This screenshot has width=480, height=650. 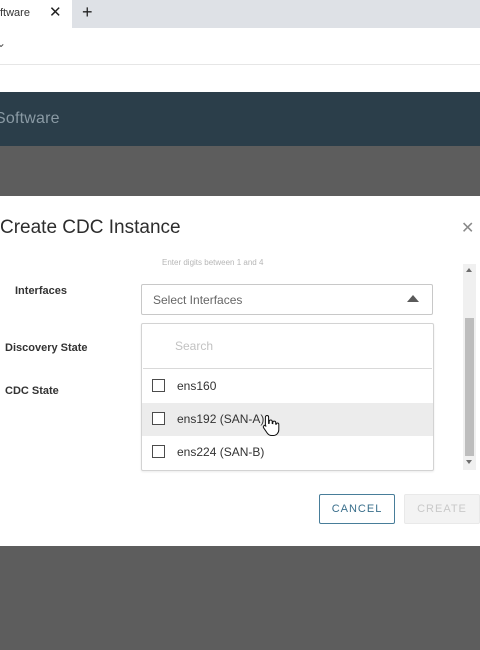 What do you see at coordinates (198, 300) in the screenshot?
I see `interfaces-select-placeholder: Select Interfaces` at bounding box center [198, 300].